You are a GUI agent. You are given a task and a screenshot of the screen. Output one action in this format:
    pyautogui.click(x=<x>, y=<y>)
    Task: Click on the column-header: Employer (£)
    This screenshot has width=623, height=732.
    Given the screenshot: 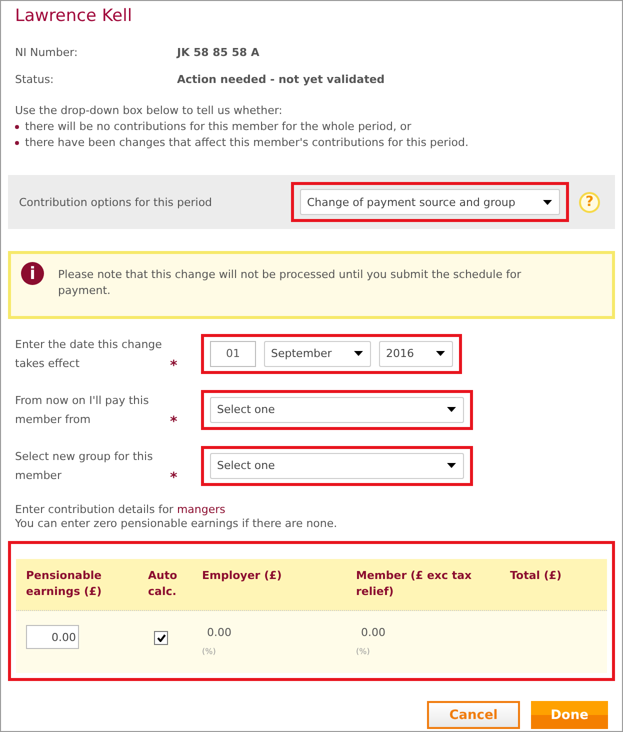 What is the action you would take?
    pyautogui.click(x=242, y=576)
    